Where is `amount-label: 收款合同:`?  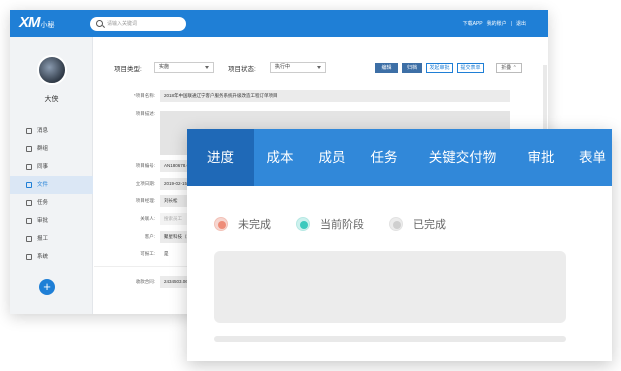
amount-label: 收款合同: is located at coordinates (145, 281).